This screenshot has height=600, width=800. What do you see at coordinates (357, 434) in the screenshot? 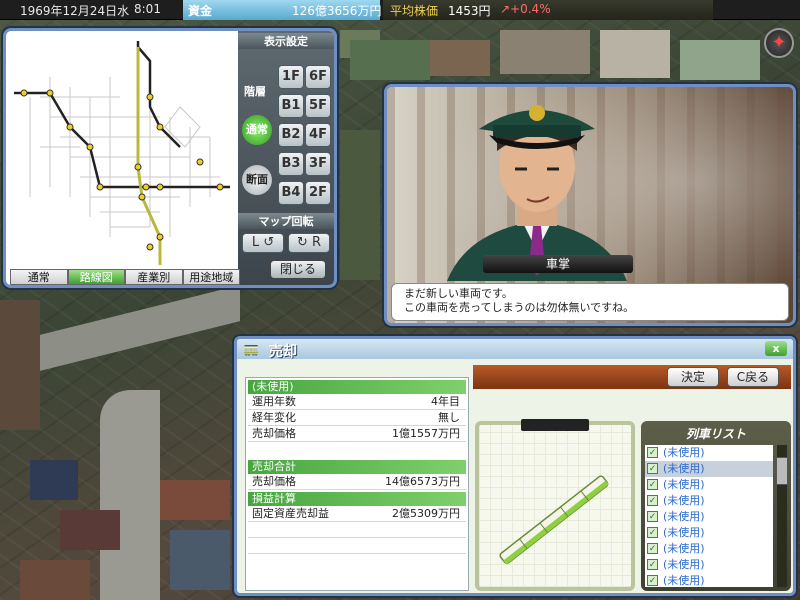
I see `price-row: 売却価格 1億1557万円` at bounding box center [357, 434].